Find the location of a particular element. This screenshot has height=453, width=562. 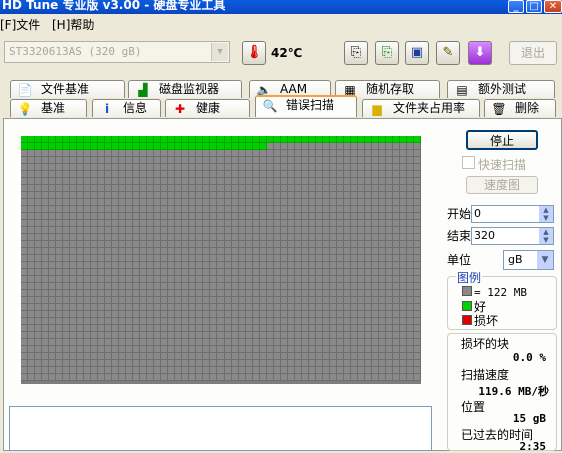

save-button: ▣ is located at coordinates (417, 53).